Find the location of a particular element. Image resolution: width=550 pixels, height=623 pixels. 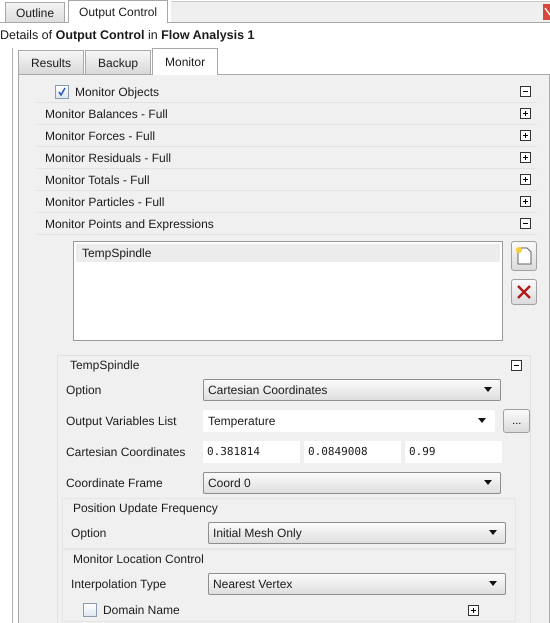

group-title: Position Update Frequency is located at coordinates (145, 508).